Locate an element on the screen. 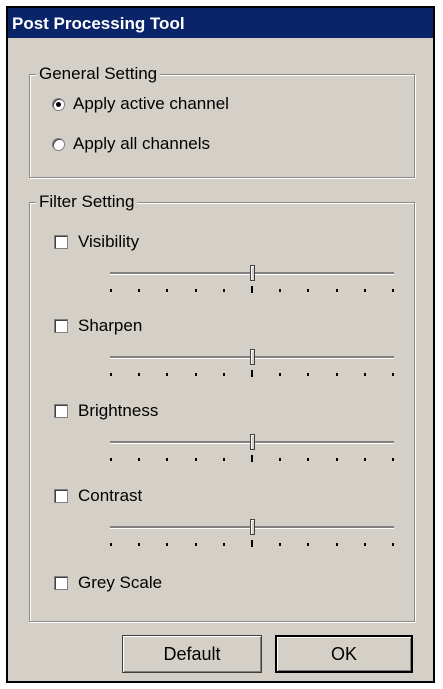 This screenshot has height=689, width=443. radio-apply-active-channel: Apply active channel is located at coordinates (140, 104).